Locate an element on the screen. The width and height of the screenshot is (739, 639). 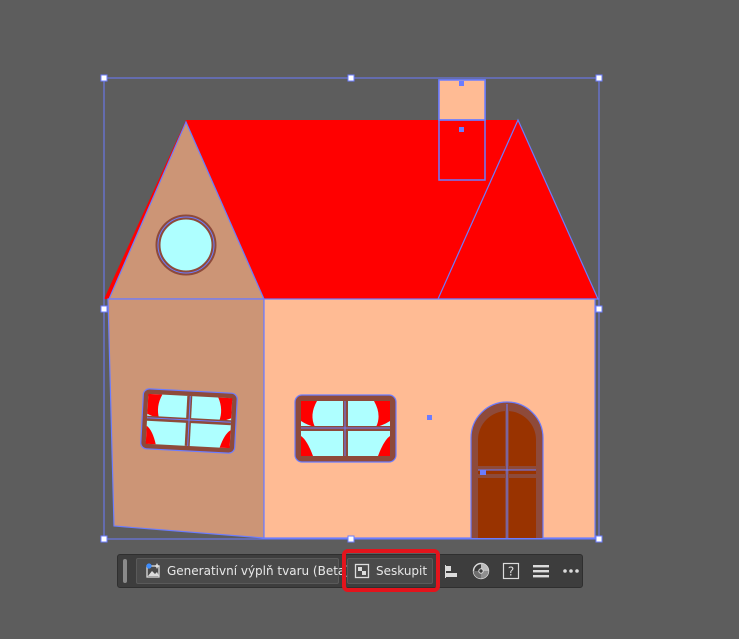
more-options-icon is located at coordinates (571, 571).